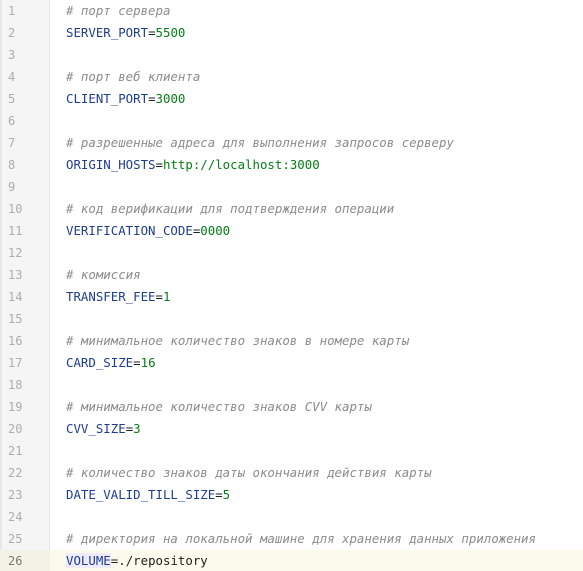  I want to click on env-value: 16, so click(148, 362).